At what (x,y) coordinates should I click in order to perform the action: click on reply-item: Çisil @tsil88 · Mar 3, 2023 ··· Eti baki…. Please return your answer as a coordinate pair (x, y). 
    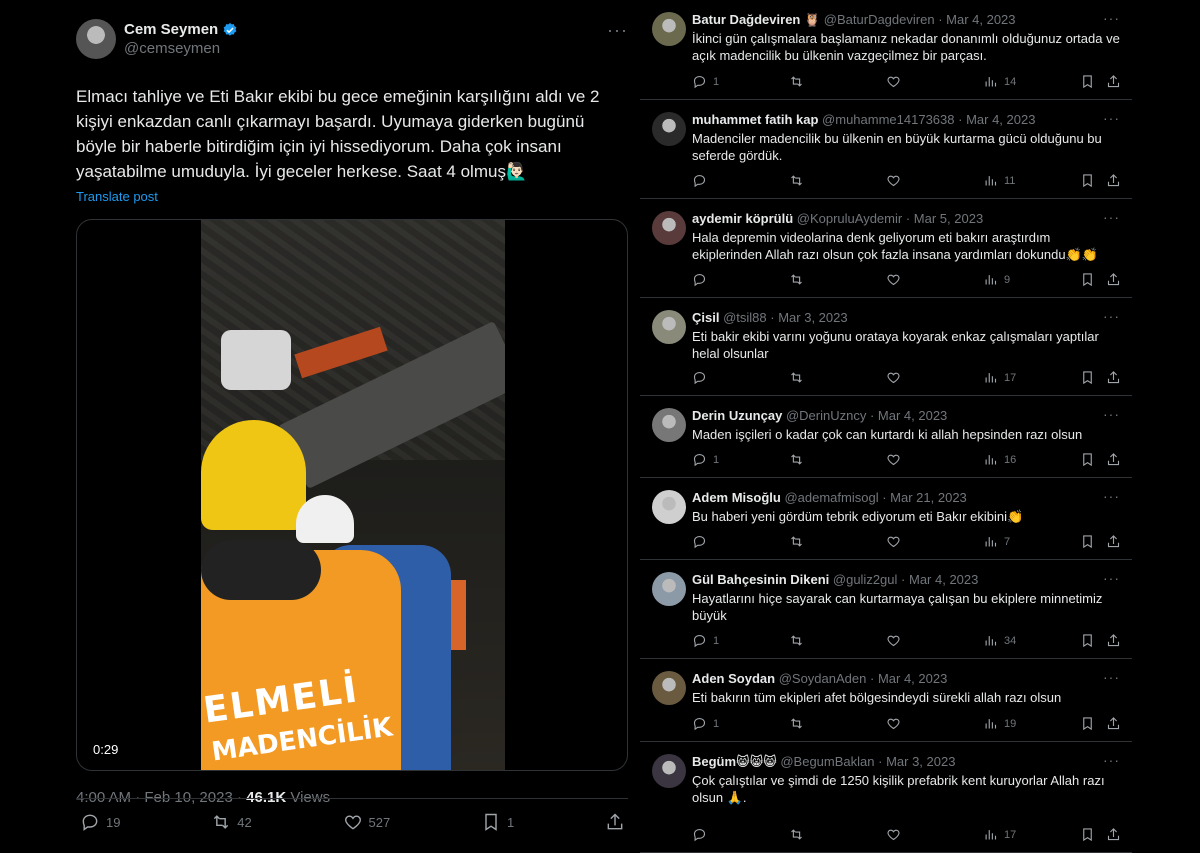
    Looking at the image, I should click on (886, 347).